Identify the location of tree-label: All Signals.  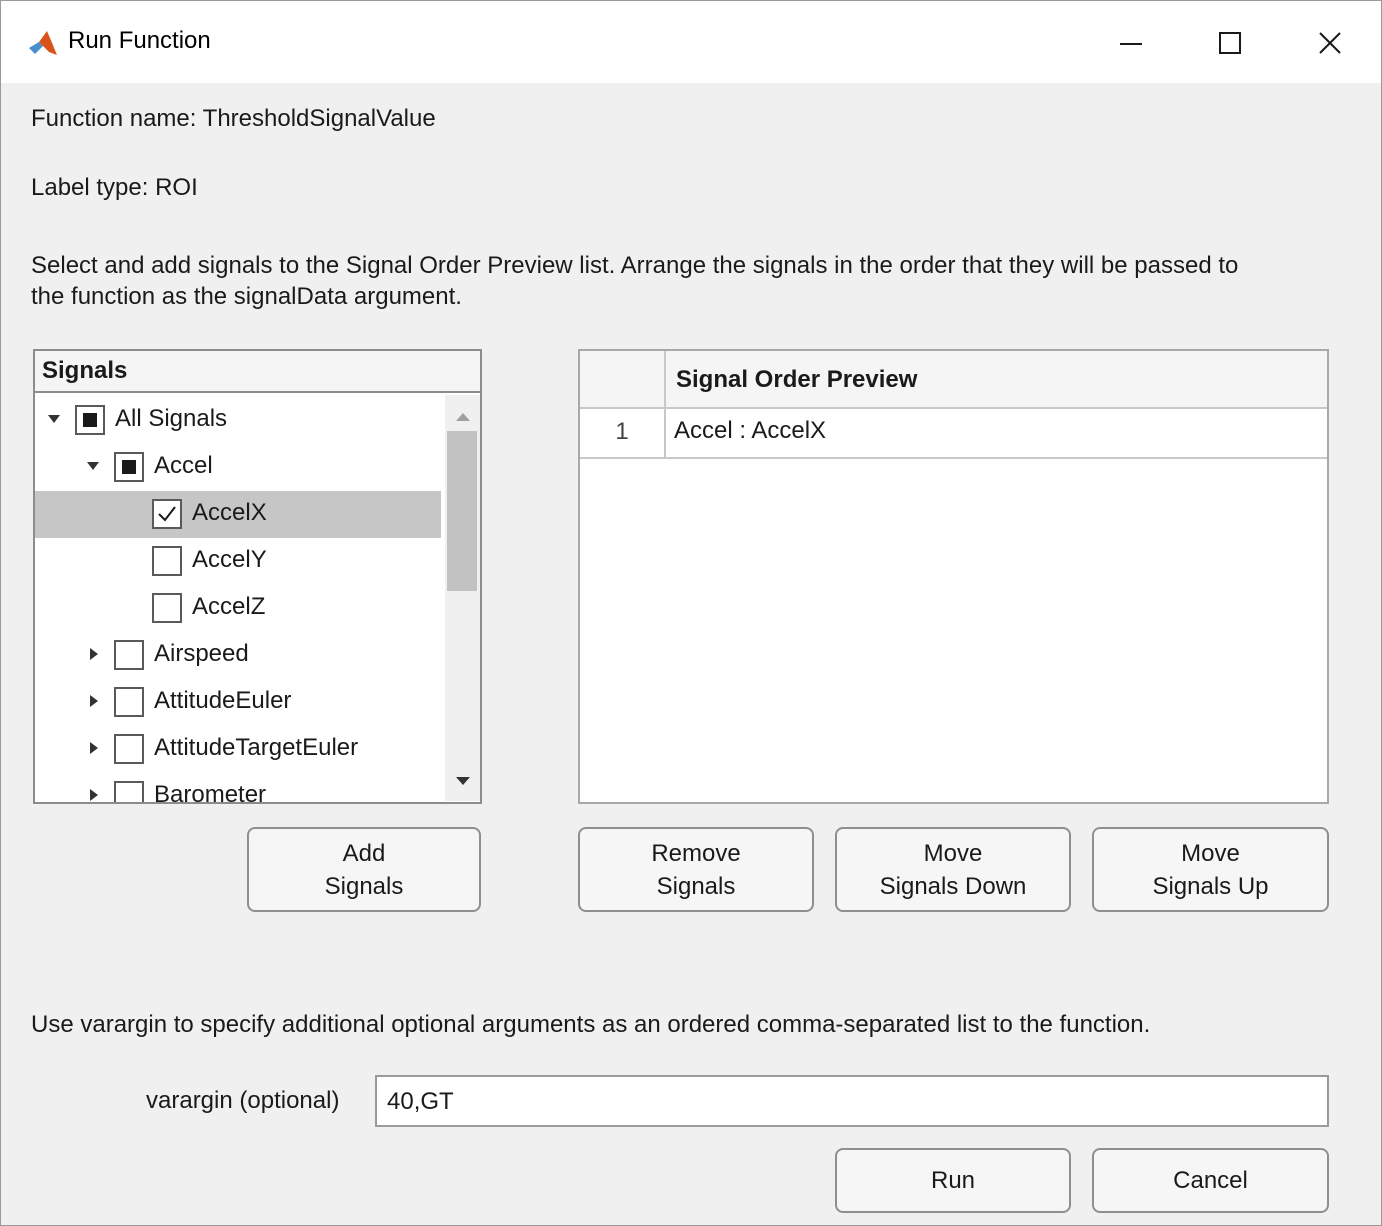
(171, 418).